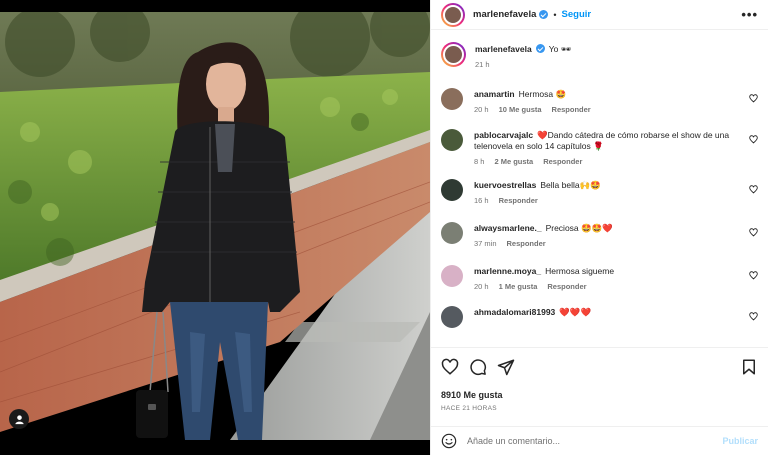 This screenshot has height=455, width=768. Describe the element at coordinates (599, 379) in the screenshot. I see `post-actions: 8910 Me gusta HACE 21 HORAS` at that location.